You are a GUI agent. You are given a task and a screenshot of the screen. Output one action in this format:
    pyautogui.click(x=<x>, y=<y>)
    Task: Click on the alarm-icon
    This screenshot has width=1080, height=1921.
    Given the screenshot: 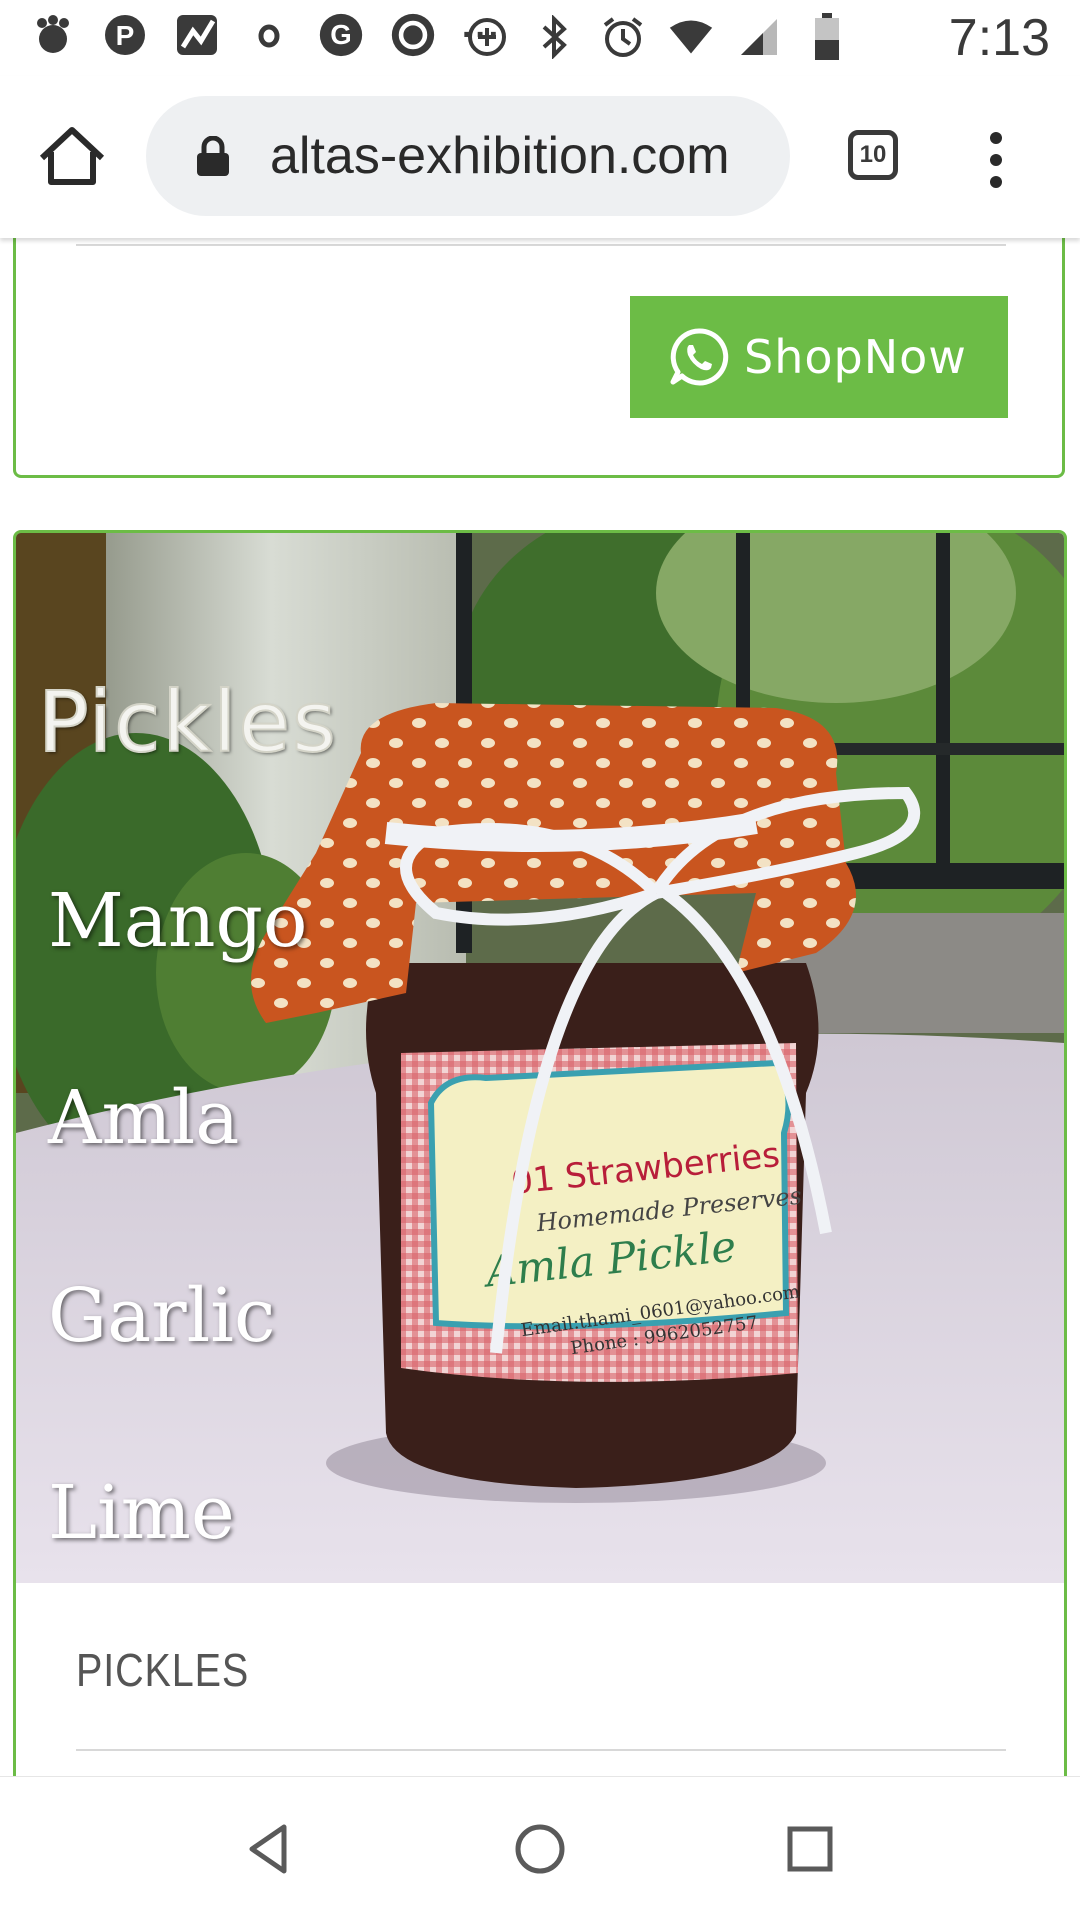 What is the action you would take?
    pyautogui.click(x=623, y=37)
    